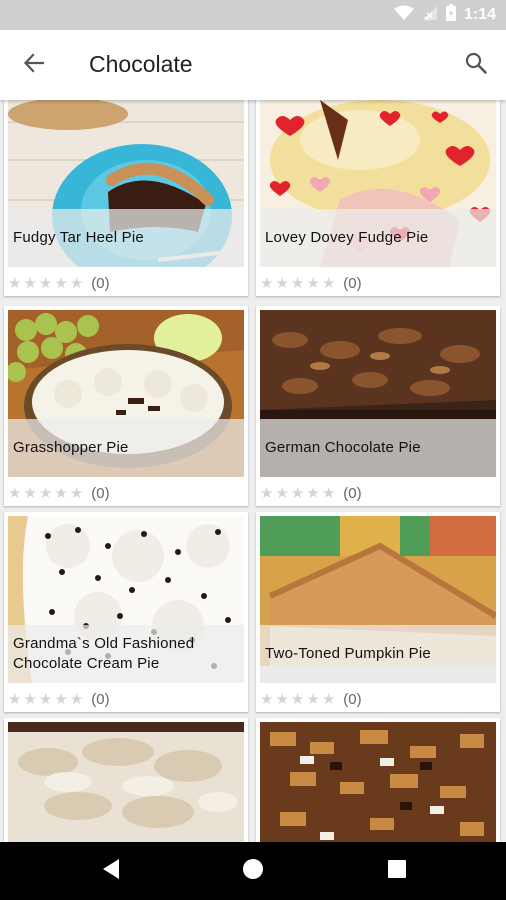 The width and height of the screenshot is (506, 900). I want to click on recipe-card: Lovey Dovey Fudge Pie ★ ★ ★ ★ ★ (0), so click(378, 198).